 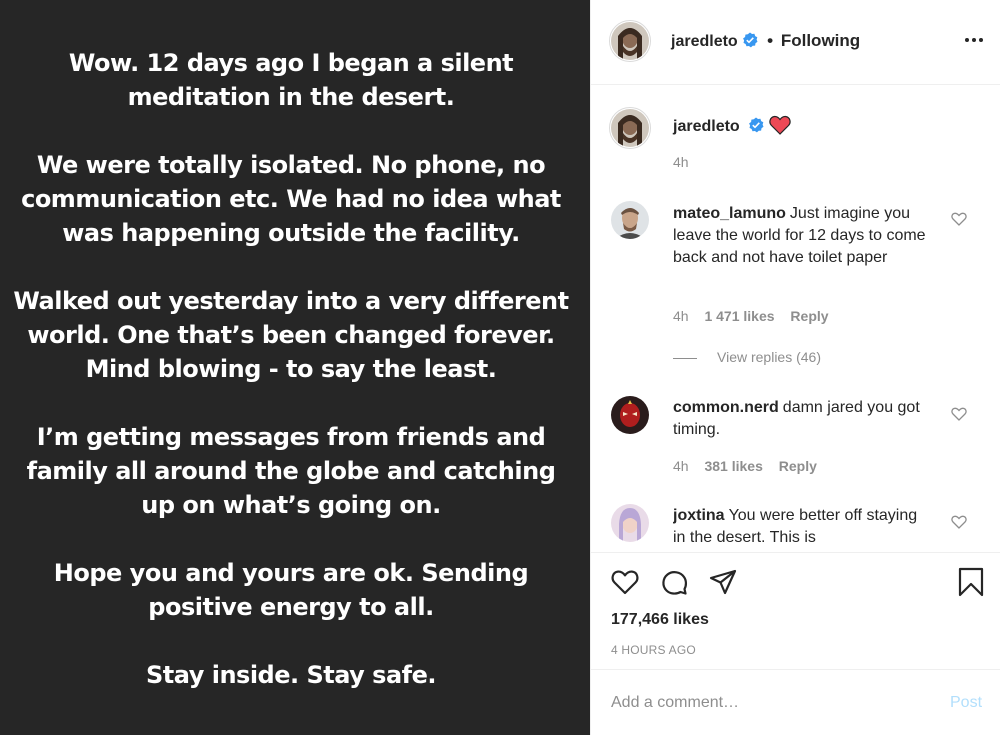 I want to click on likes-count: 177,466 likes, so click(x=660, y=620).